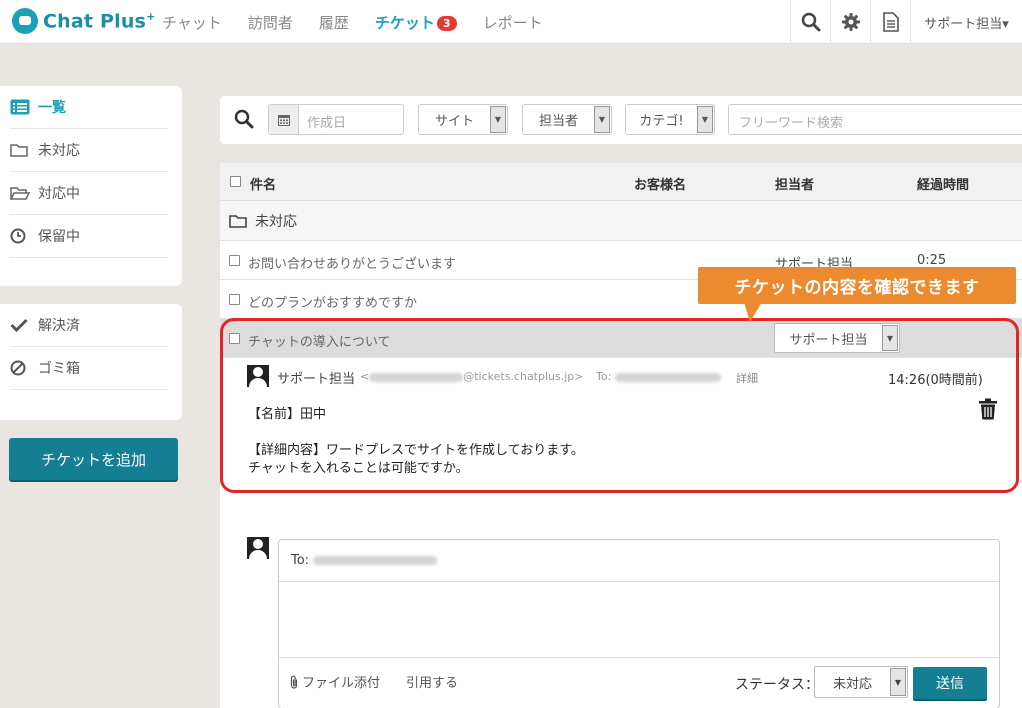 This screenshot has width=1022, height=708. What do you see at coordinates (852, 684) in the screenshot?
I see `status-select-value: 未対応` at bounding box center [852, 684].